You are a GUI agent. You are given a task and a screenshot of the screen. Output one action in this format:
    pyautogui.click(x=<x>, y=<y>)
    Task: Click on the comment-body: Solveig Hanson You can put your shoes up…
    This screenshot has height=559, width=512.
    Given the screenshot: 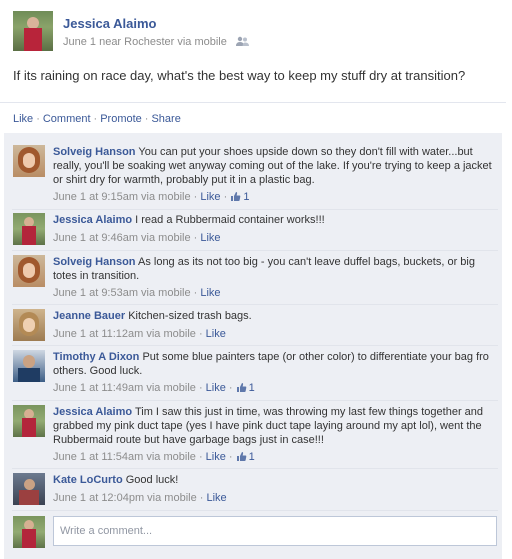 What is the action you would take?
    pyautogui.click(x=273, y=166)
    